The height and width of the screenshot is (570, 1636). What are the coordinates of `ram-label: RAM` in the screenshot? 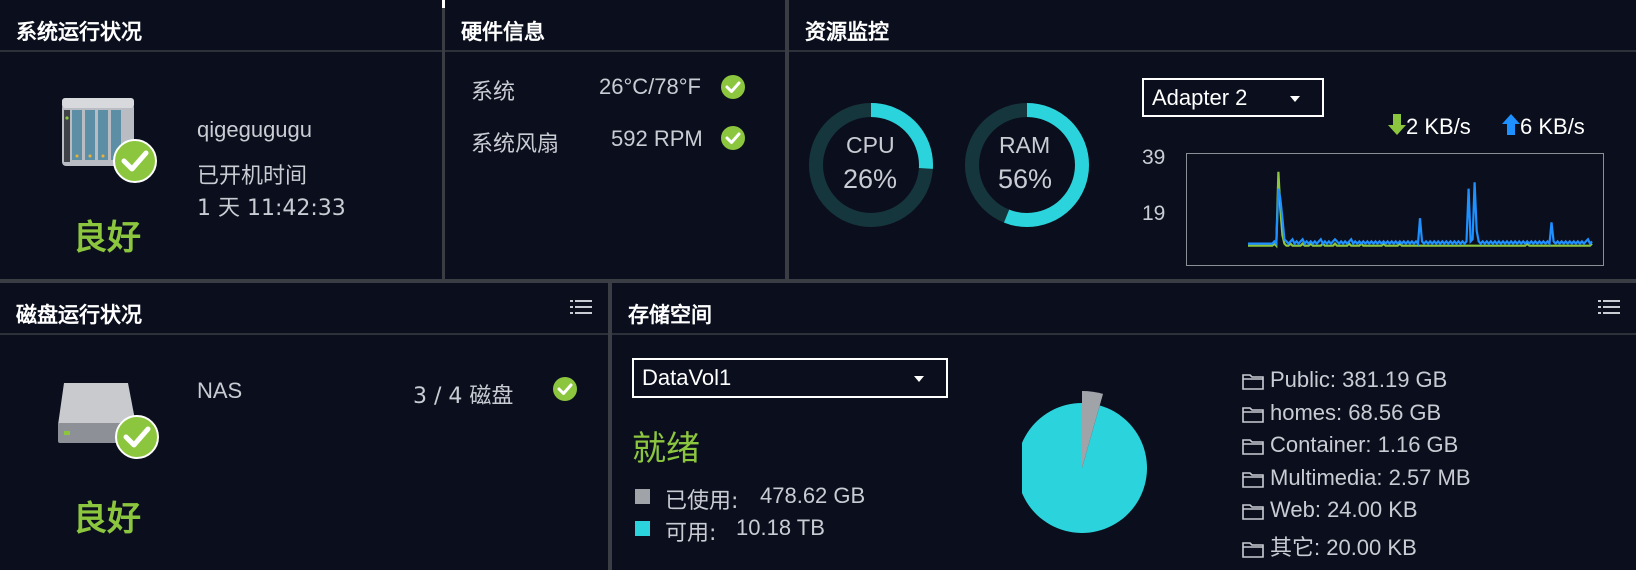 It's located at (1025, 145).